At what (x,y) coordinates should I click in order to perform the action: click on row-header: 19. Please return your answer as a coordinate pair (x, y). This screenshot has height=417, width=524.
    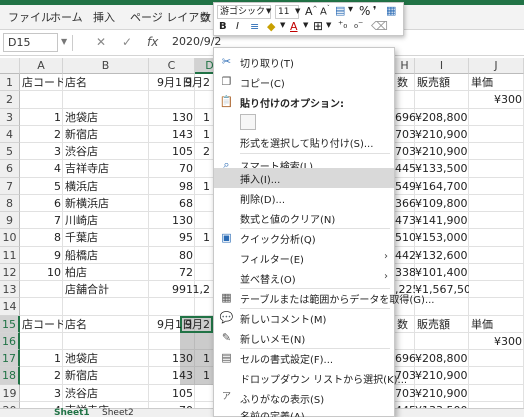
    Looking at the image, I should click on (10, 393).